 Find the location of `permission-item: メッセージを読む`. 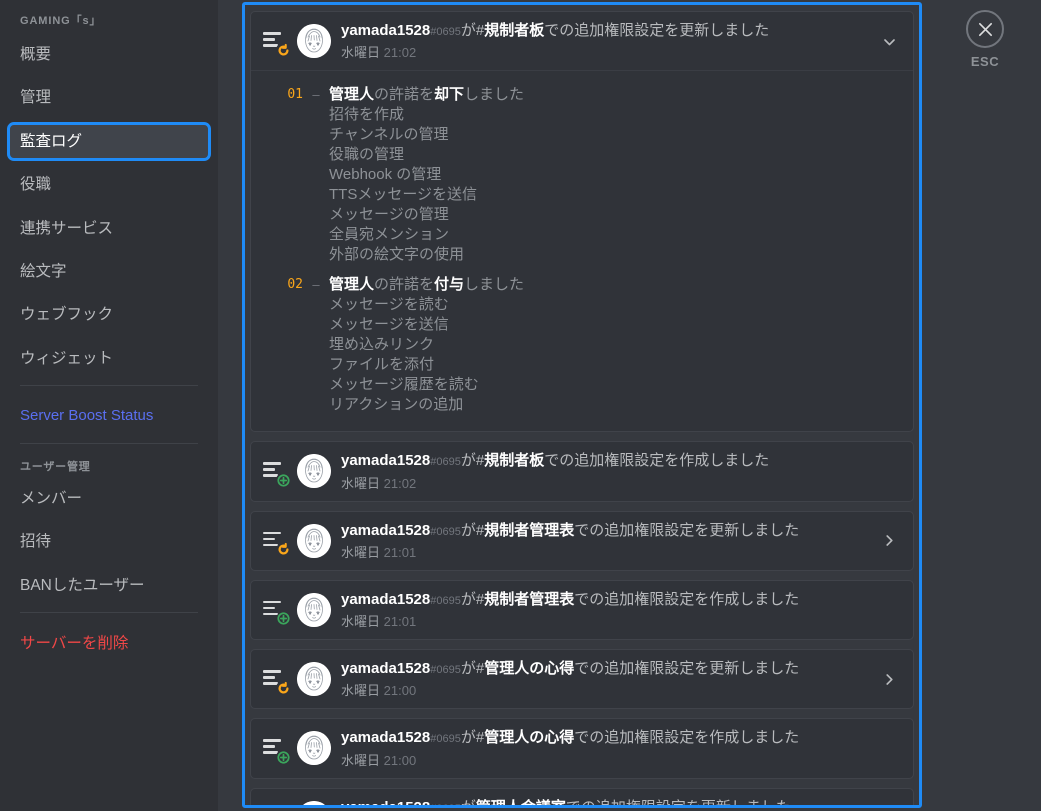

permission-item: メッセージを読む is located at coordinates (389, 305).